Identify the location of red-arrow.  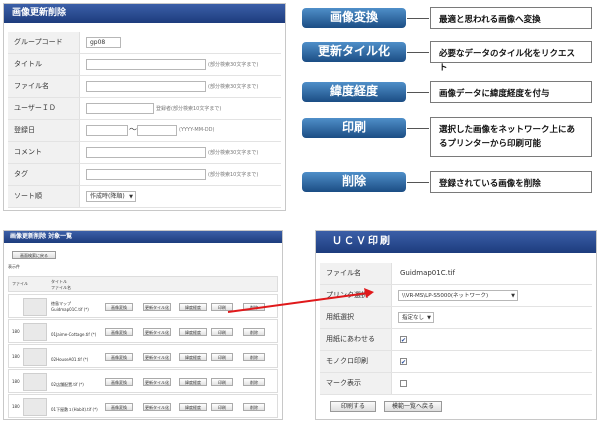
(300, 300).